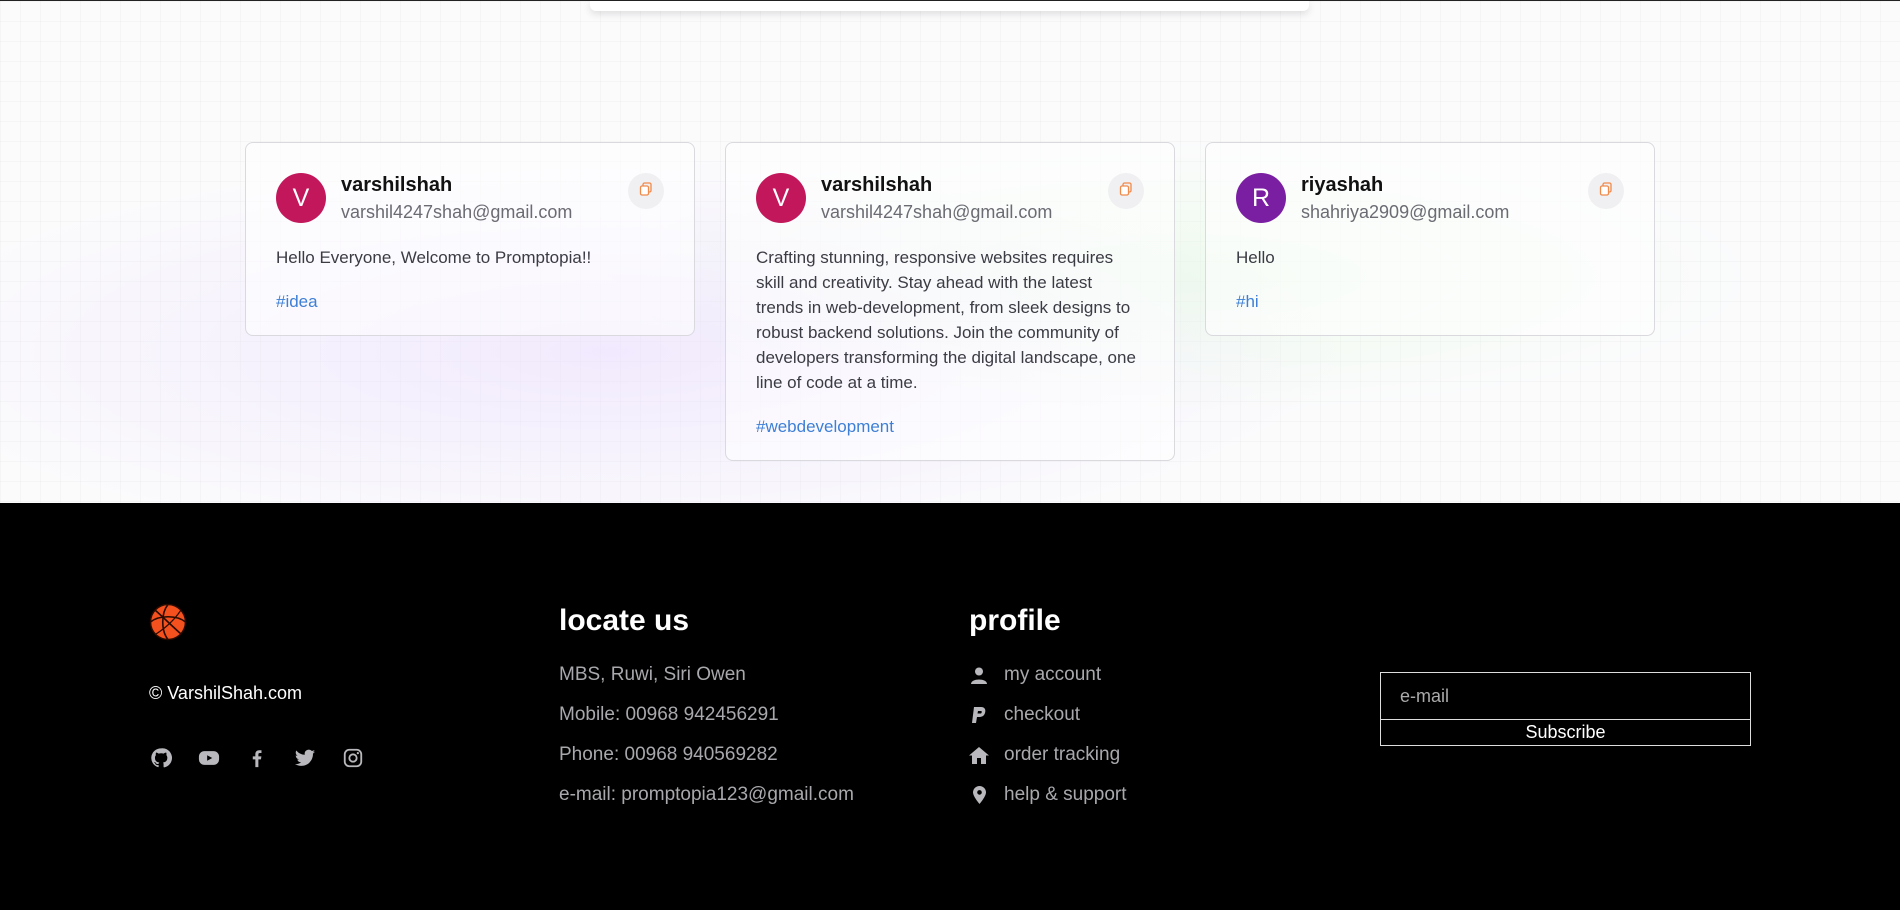 This screenshot has width=1900, height=910. What do you see at coordinates (434, 257) in the screenshot?
I see `prompt-text: Hello Everyone, Welcome to Promptopia!!` at bounding box center [434, 257].